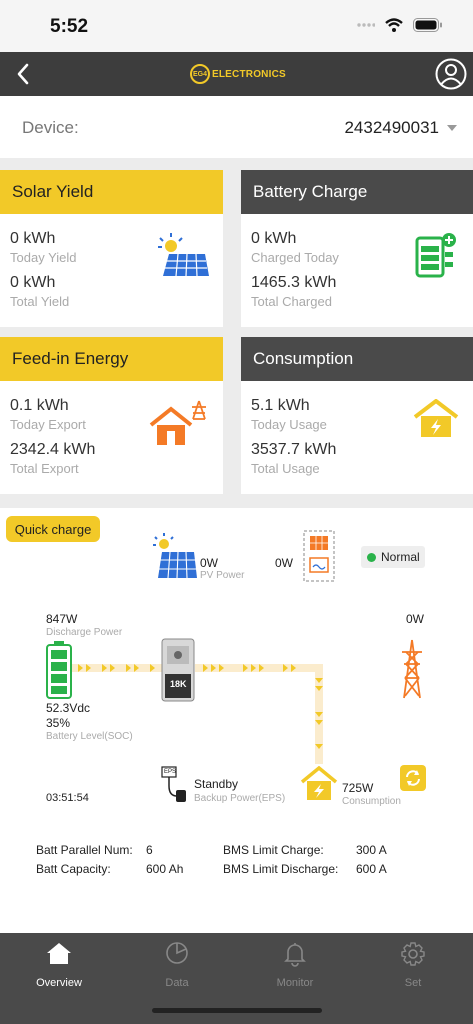 The width and height of the screenshot is (473, 1024). I want to click on flow-arrows-battery-inverter, so click(117, 668).